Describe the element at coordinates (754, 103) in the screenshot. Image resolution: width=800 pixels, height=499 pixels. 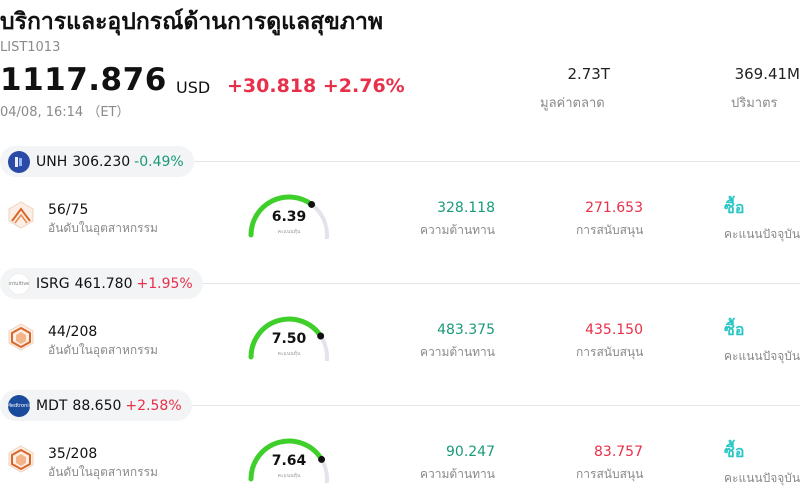
I see `volume-label: ปริมาตร` at that location.